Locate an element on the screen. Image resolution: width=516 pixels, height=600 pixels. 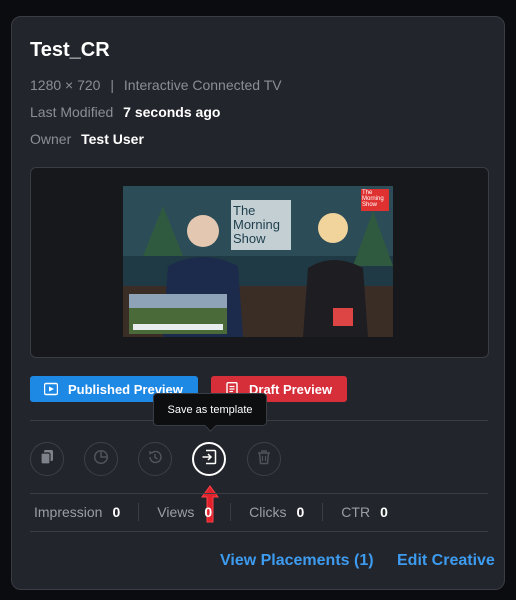
owner-value: Test User is located at coordinates (112, 139).